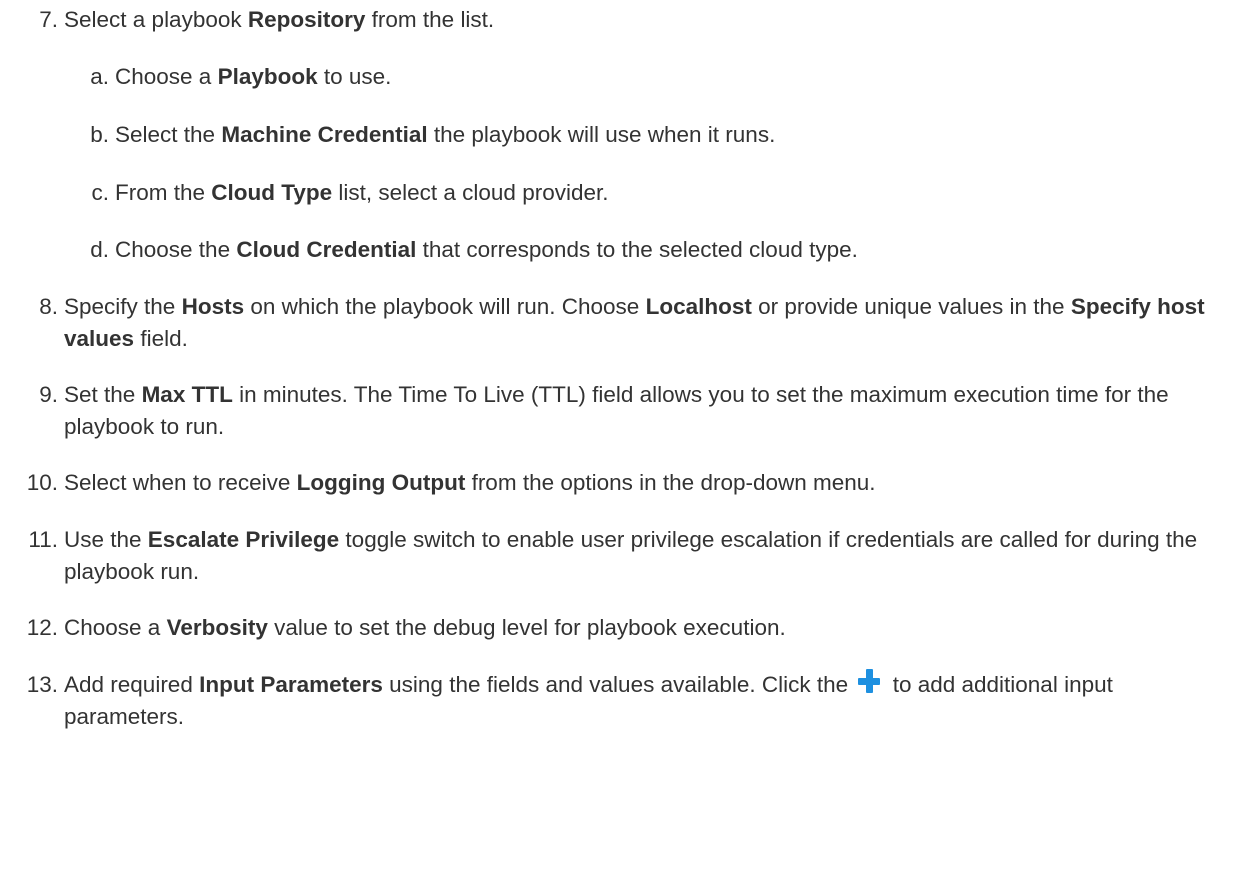  I want to click on step-number: 7., so click(48, 19).